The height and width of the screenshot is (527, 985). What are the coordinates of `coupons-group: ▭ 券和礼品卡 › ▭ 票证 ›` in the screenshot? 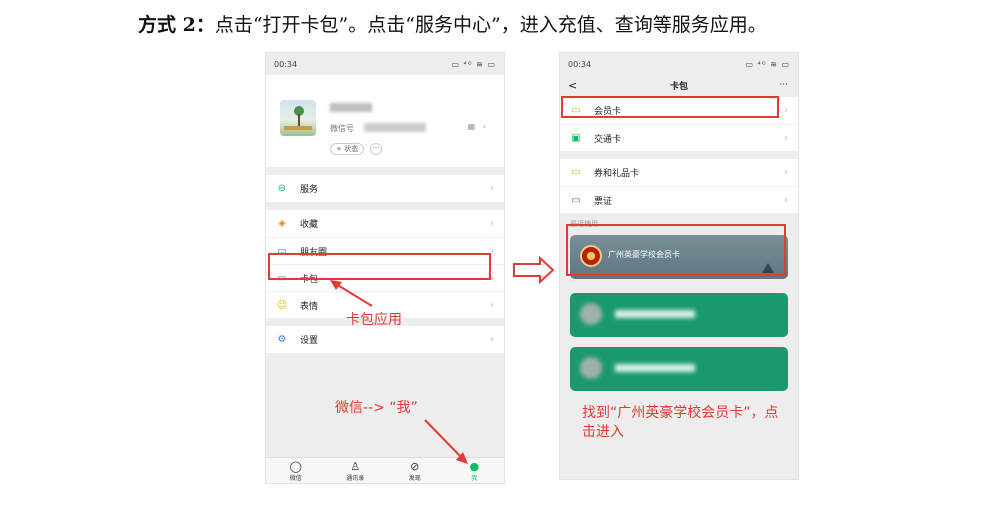 It's located at (679, 186).